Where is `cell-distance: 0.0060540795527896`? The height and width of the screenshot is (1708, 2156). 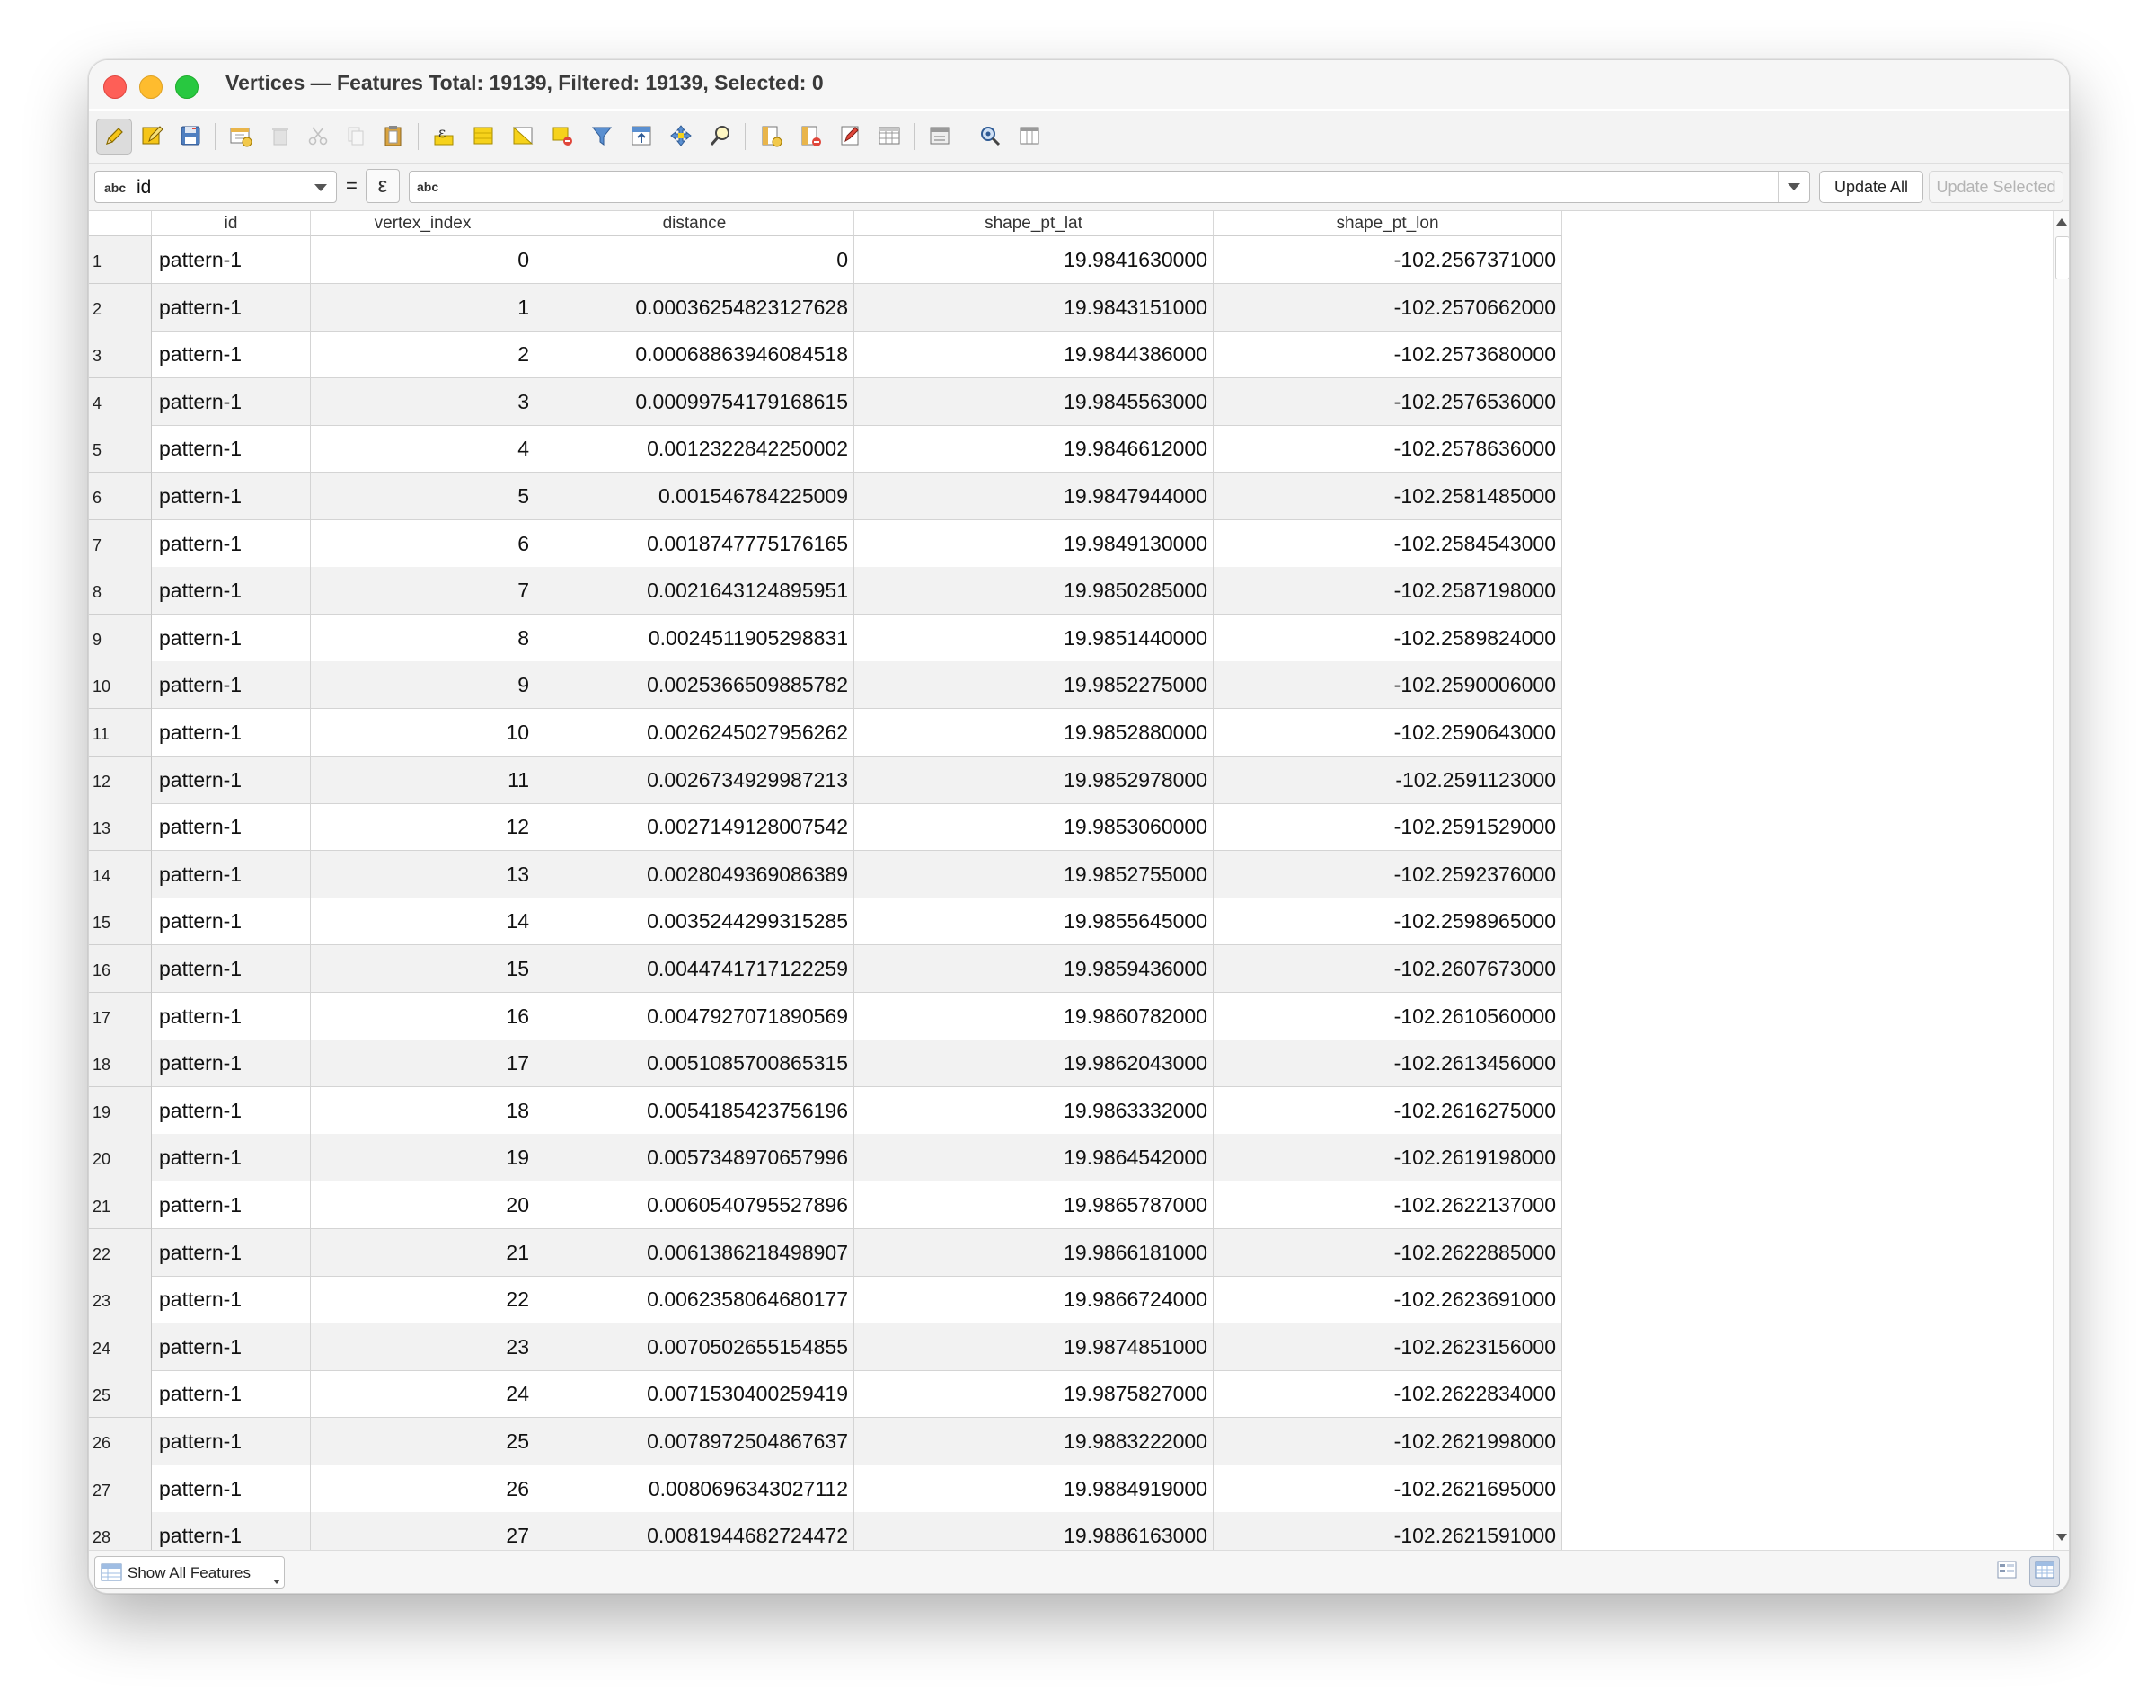
cell-distance: 0.0060540795527896 is located at coordinates (694, 1205).